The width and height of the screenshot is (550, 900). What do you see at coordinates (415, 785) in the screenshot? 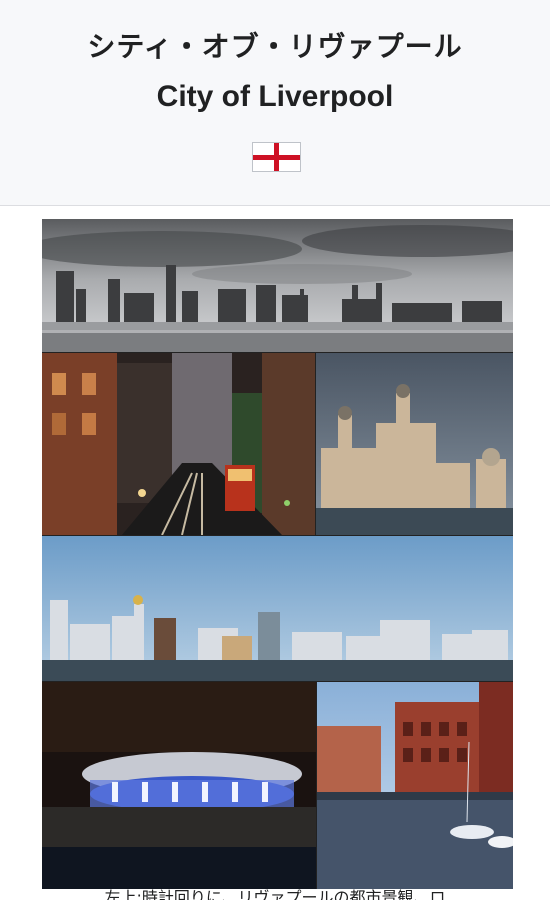
I see `photo-albert-dock` at bounding box center [415, 785].